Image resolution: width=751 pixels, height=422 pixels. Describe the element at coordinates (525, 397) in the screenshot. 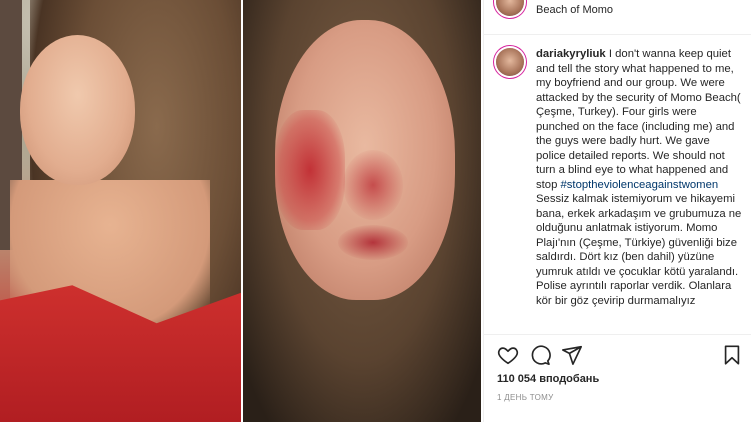

I see `post-timestamp: 1 день тому` at that location.